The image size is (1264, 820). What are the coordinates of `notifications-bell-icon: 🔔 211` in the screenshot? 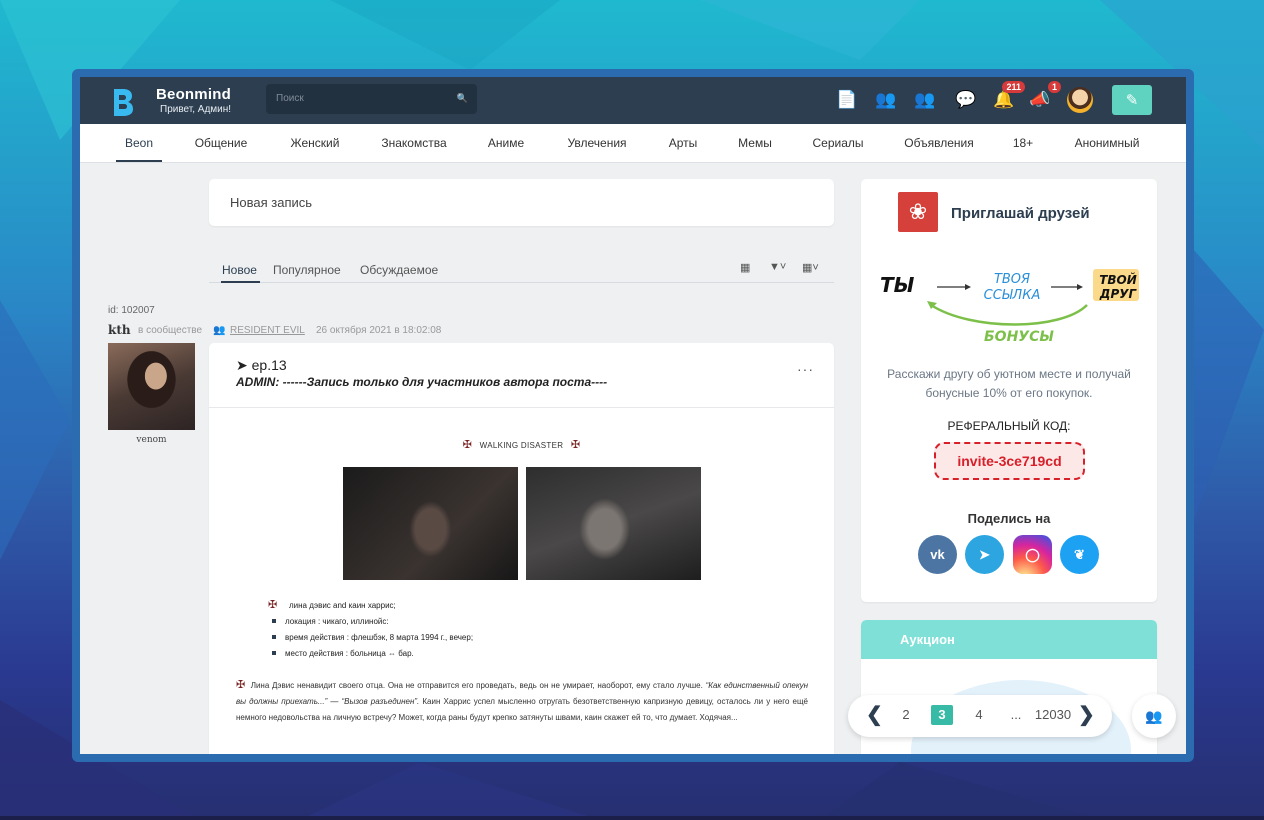 It's located at (1009, 96).